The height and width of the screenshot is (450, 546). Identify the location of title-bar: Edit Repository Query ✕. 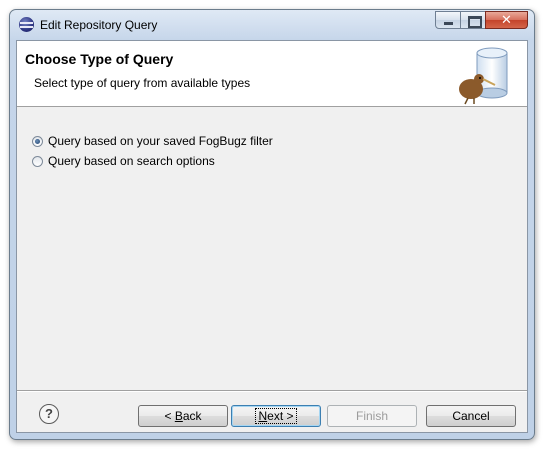
(272, 25).